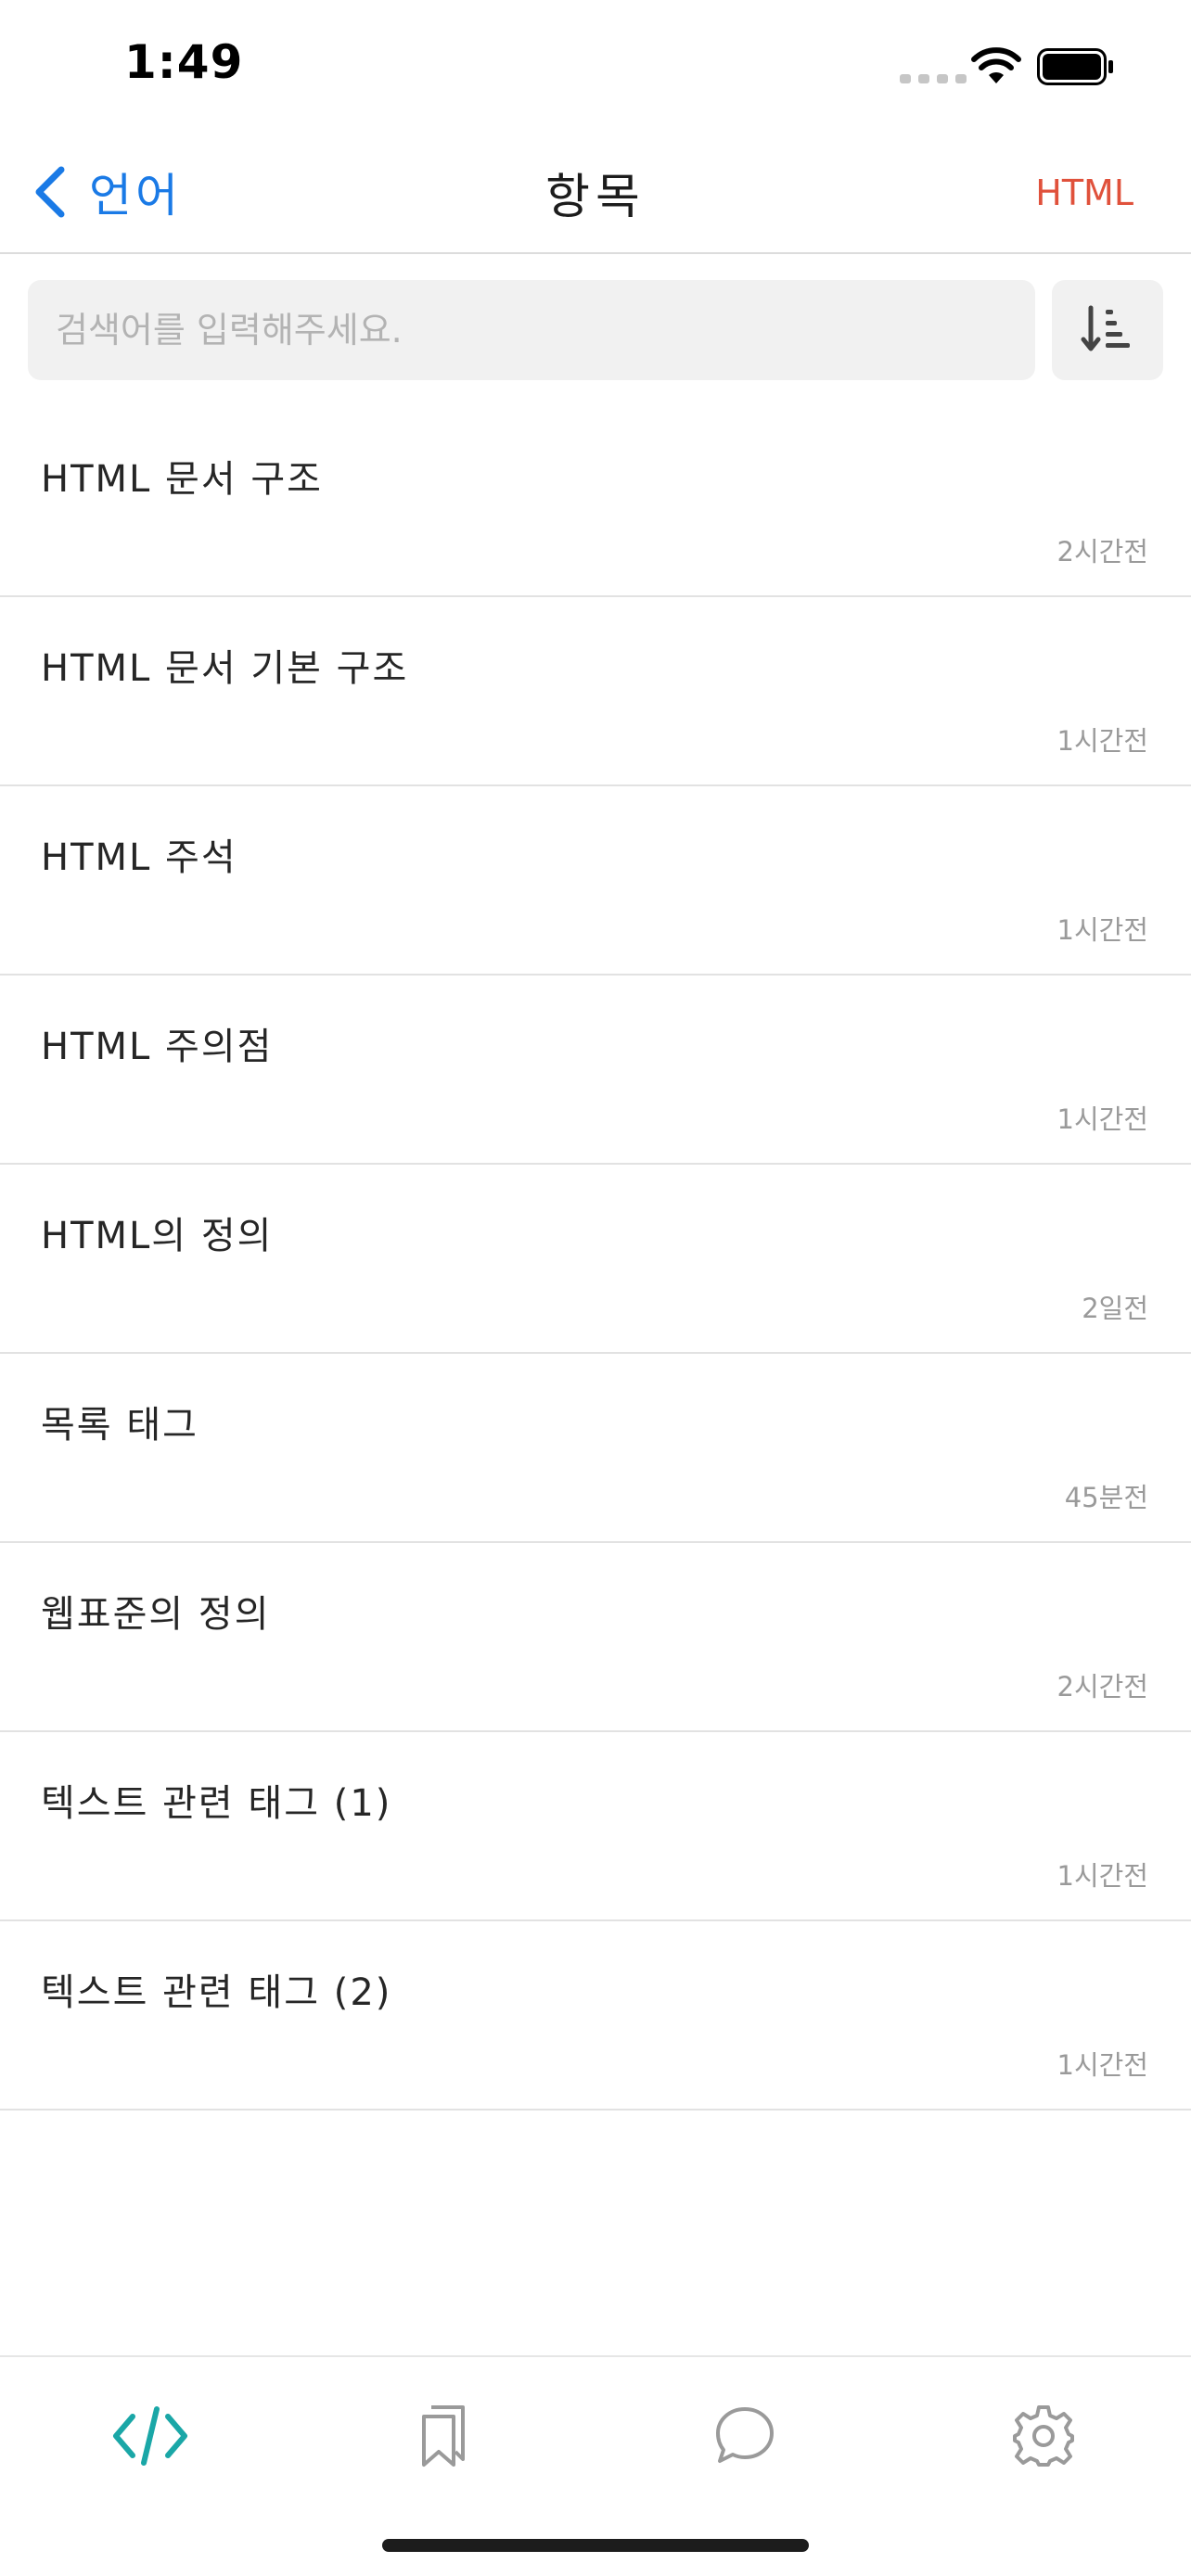  What do you see at coordinates (1115, 1309) in the screenshot?
I see `list-item-time: 2일전` at bounding box center [1115, 1309].